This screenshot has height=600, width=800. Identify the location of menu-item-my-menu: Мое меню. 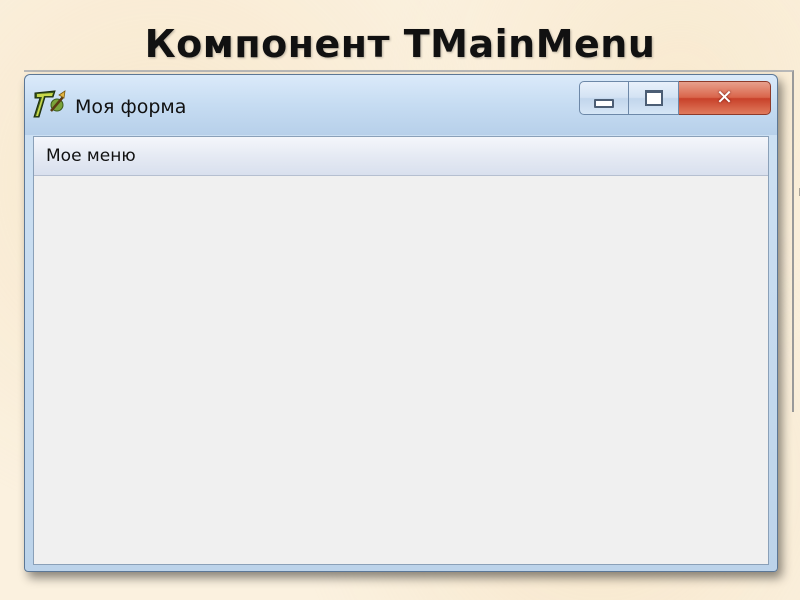
(91, 156).